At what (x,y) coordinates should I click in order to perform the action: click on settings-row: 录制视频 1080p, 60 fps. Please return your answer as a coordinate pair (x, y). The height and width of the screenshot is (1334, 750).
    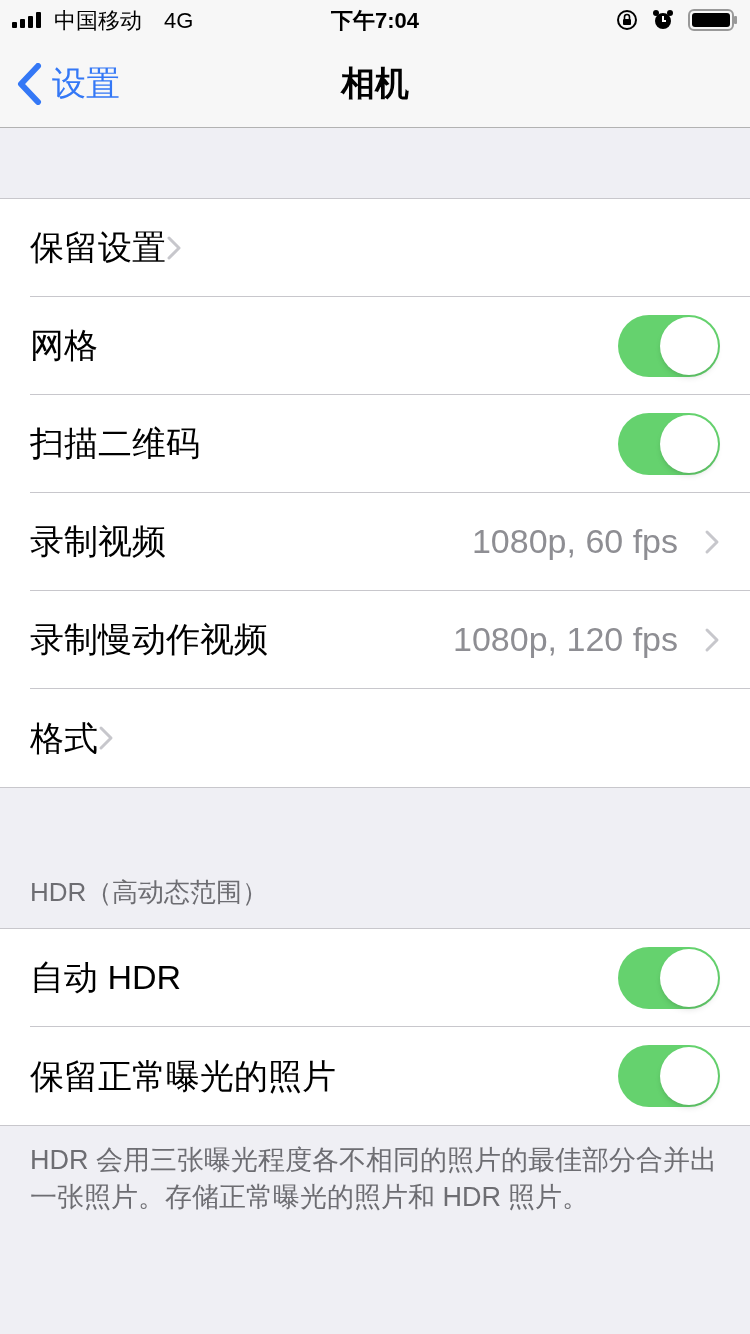
    Looking at the image, I should click on (390, 542).